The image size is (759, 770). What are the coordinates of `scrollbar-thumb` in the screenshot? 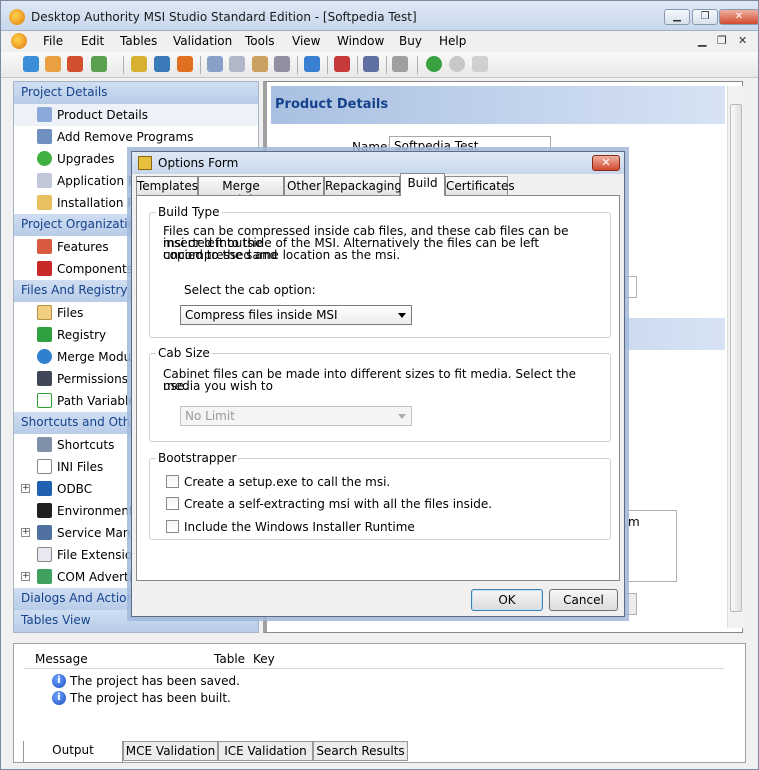 It's located at (736, 358).